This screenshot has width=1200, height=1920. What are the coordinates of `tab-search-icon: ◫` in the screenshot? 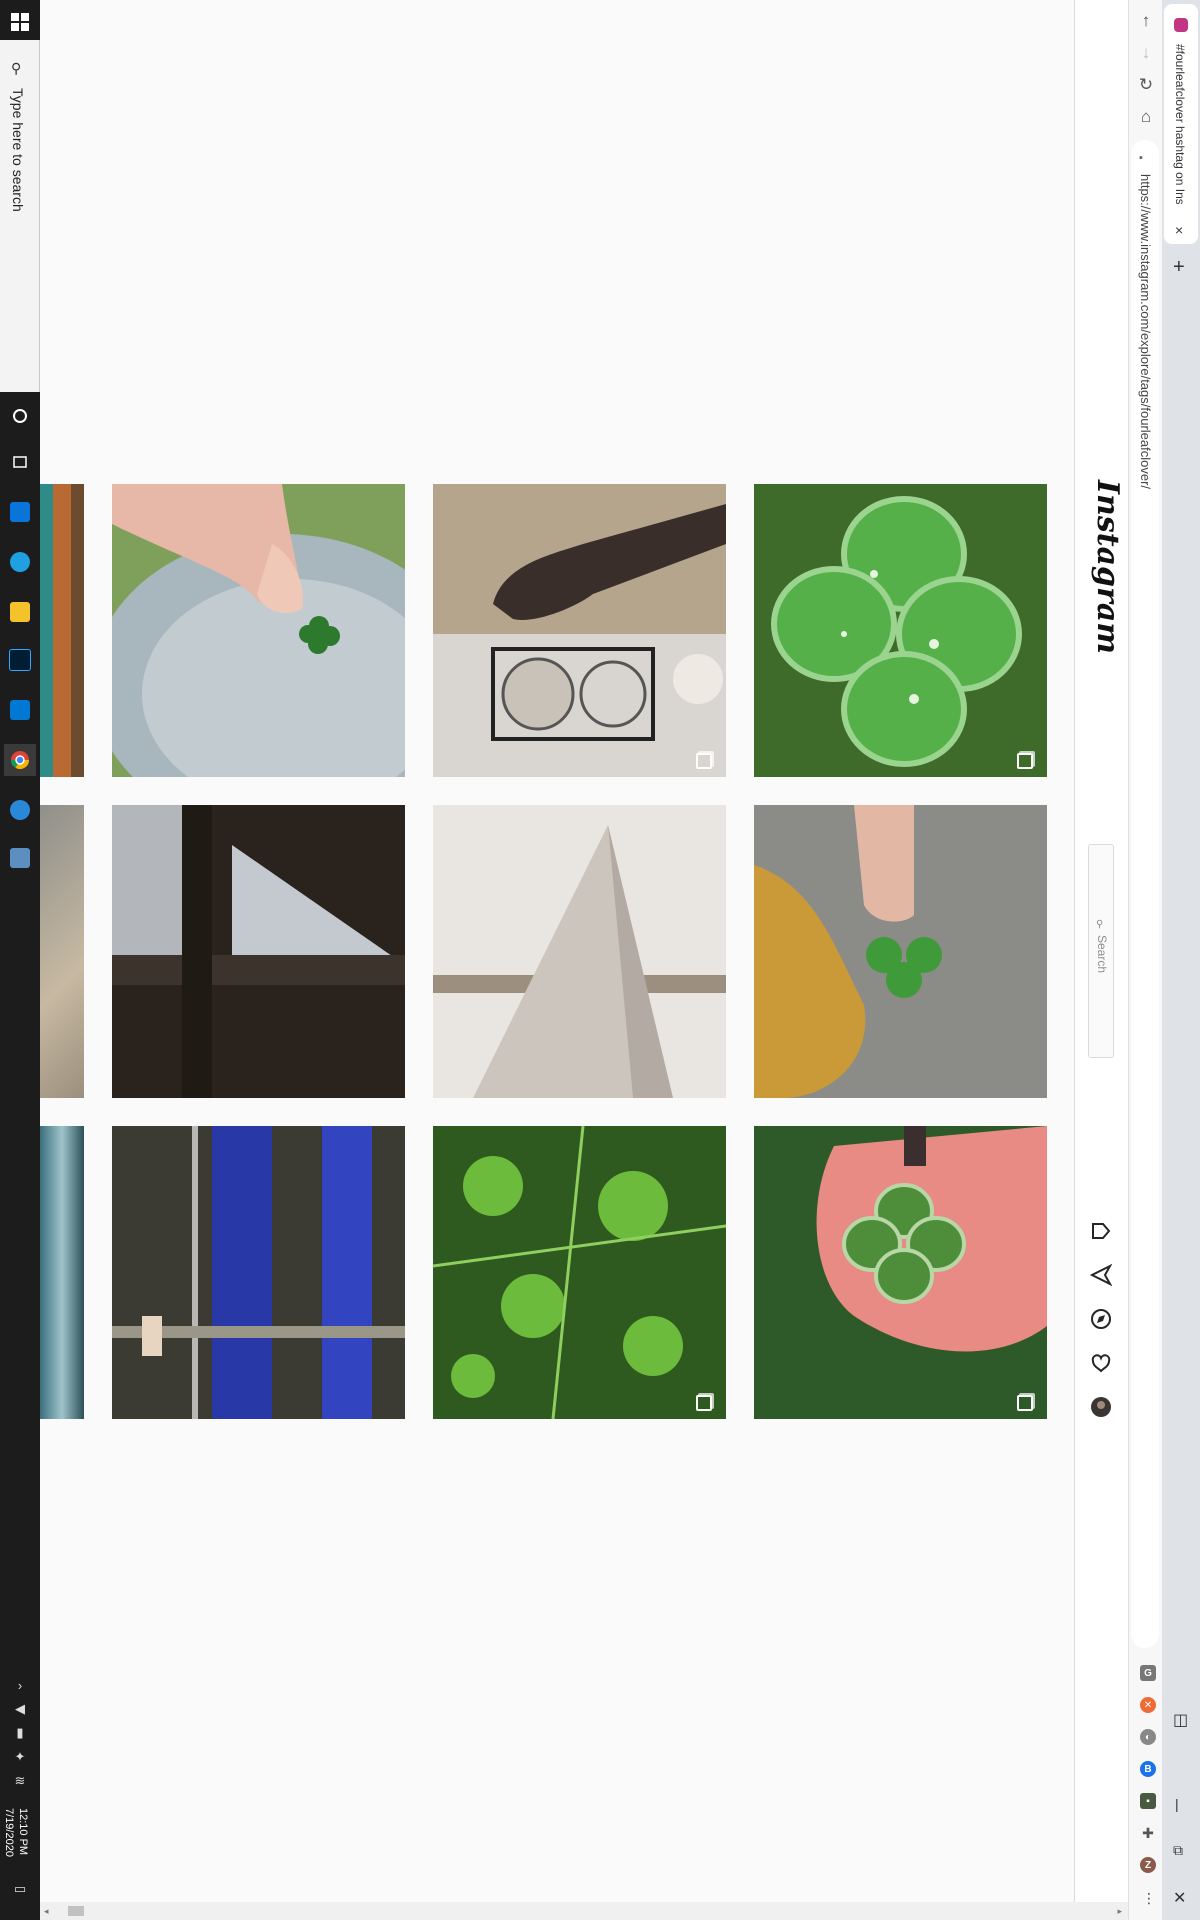 It's located at (1180, 1720).